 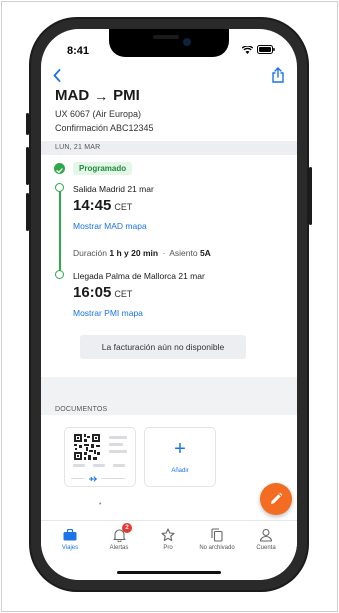 What do you see at coordinates (78, 147) in the screenshot?
I see `date-label: LUN, 21 MAR` at bounding box center [78, 147].